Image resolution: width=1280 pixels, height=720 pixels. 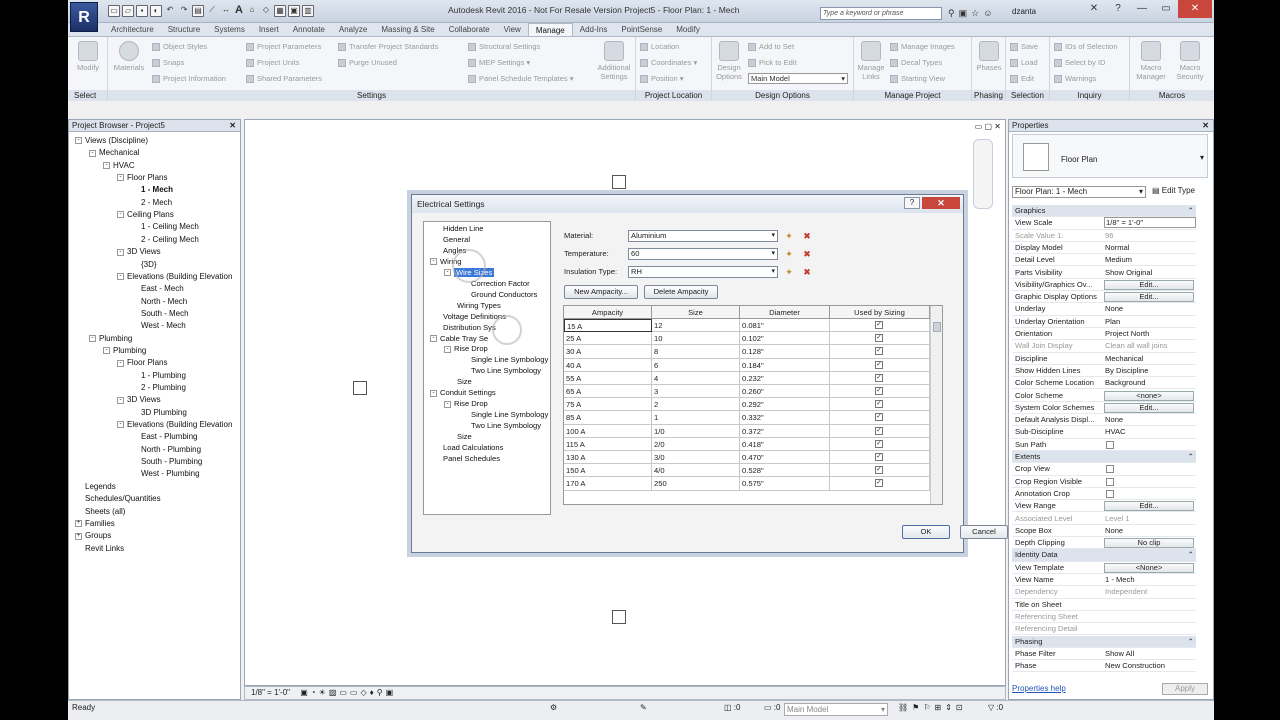 I want to click on 3d-view-icon: ⌂, so click(x=252, y=11).